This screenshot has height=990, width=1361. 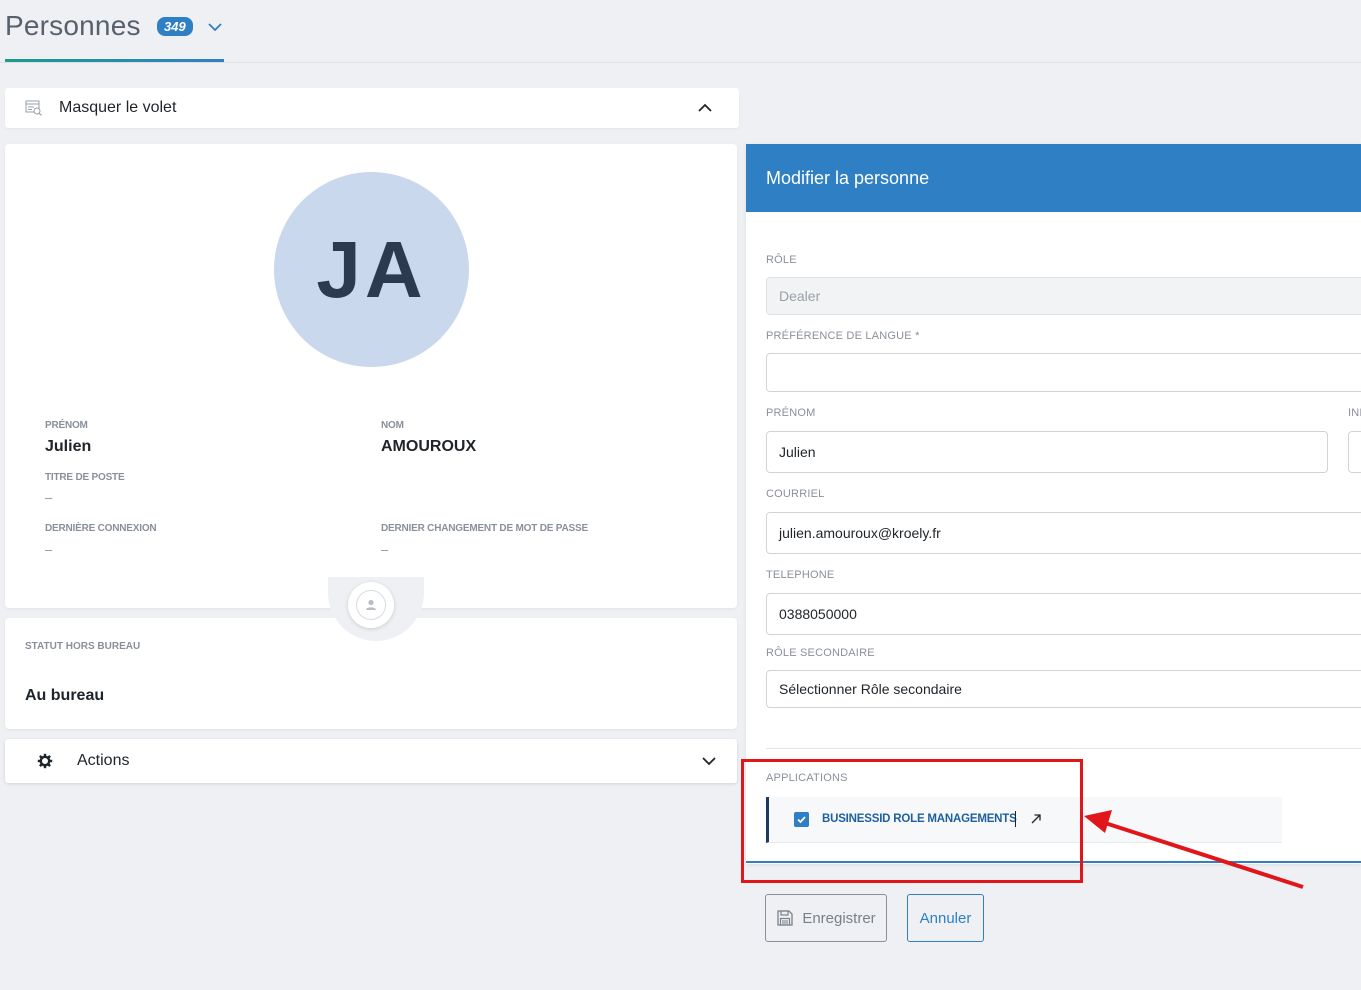 I want to click on user-icon, so click(x=371, y=604).